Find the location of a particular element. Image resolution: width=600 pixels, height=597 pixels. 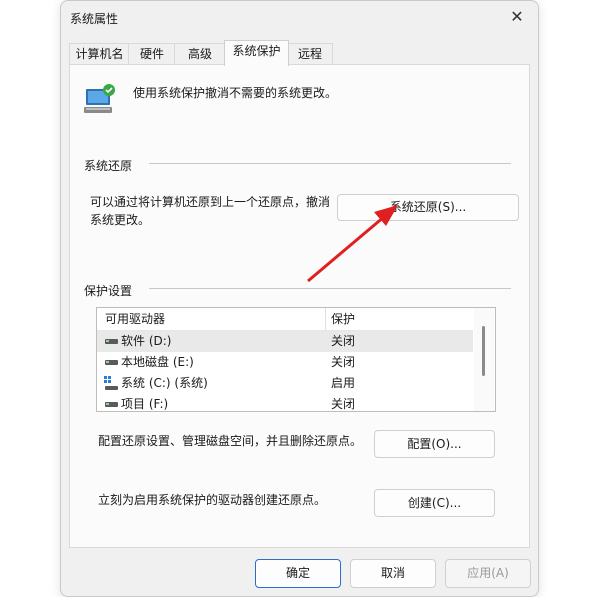

annotation-arrow-icon is located at coordinates (352, 244).